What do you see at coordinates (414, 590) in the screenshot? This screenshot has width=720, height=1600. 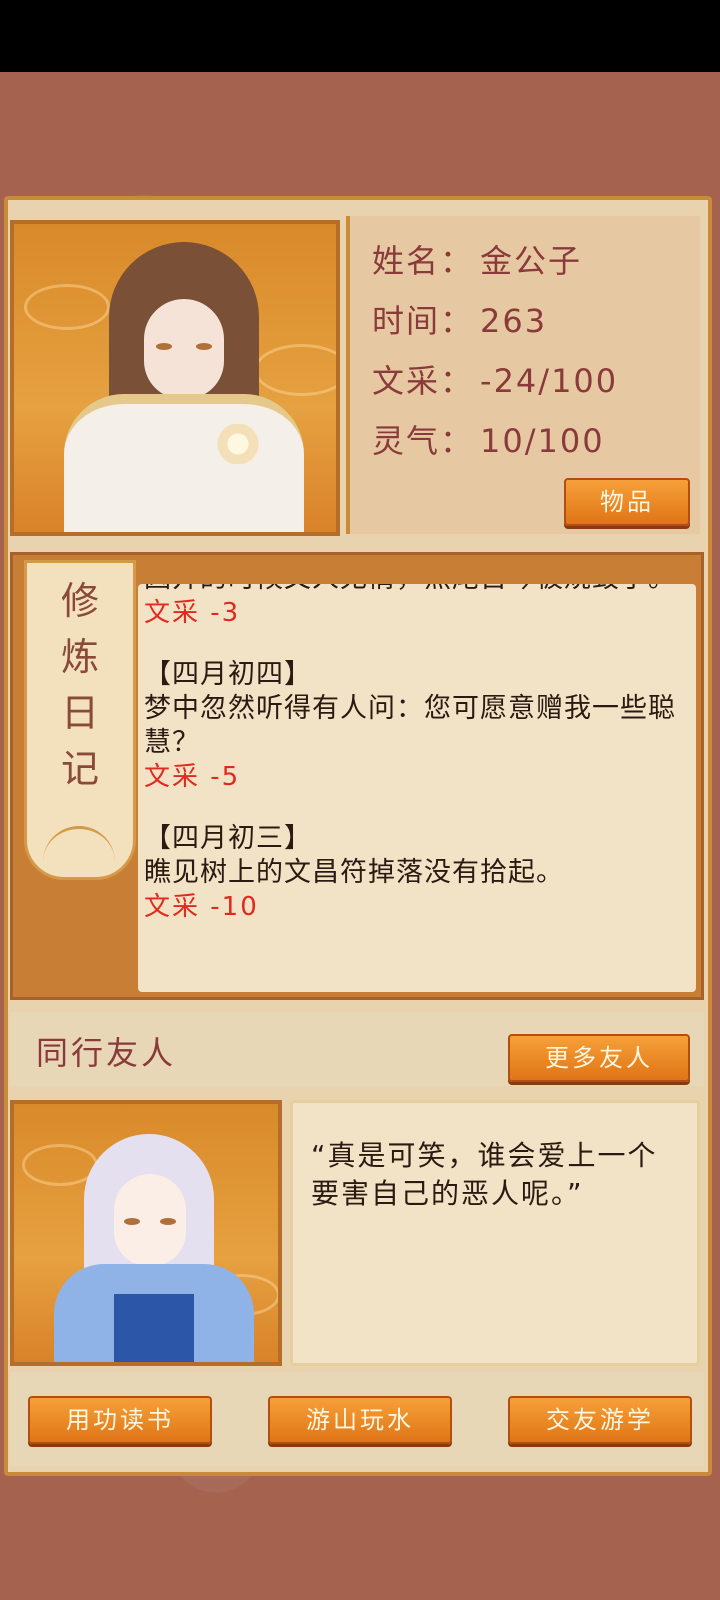 I see `entry-text: 因开的时候文人无情，焦尾古琴被烧毁了。` at bounding box center [414, 590].